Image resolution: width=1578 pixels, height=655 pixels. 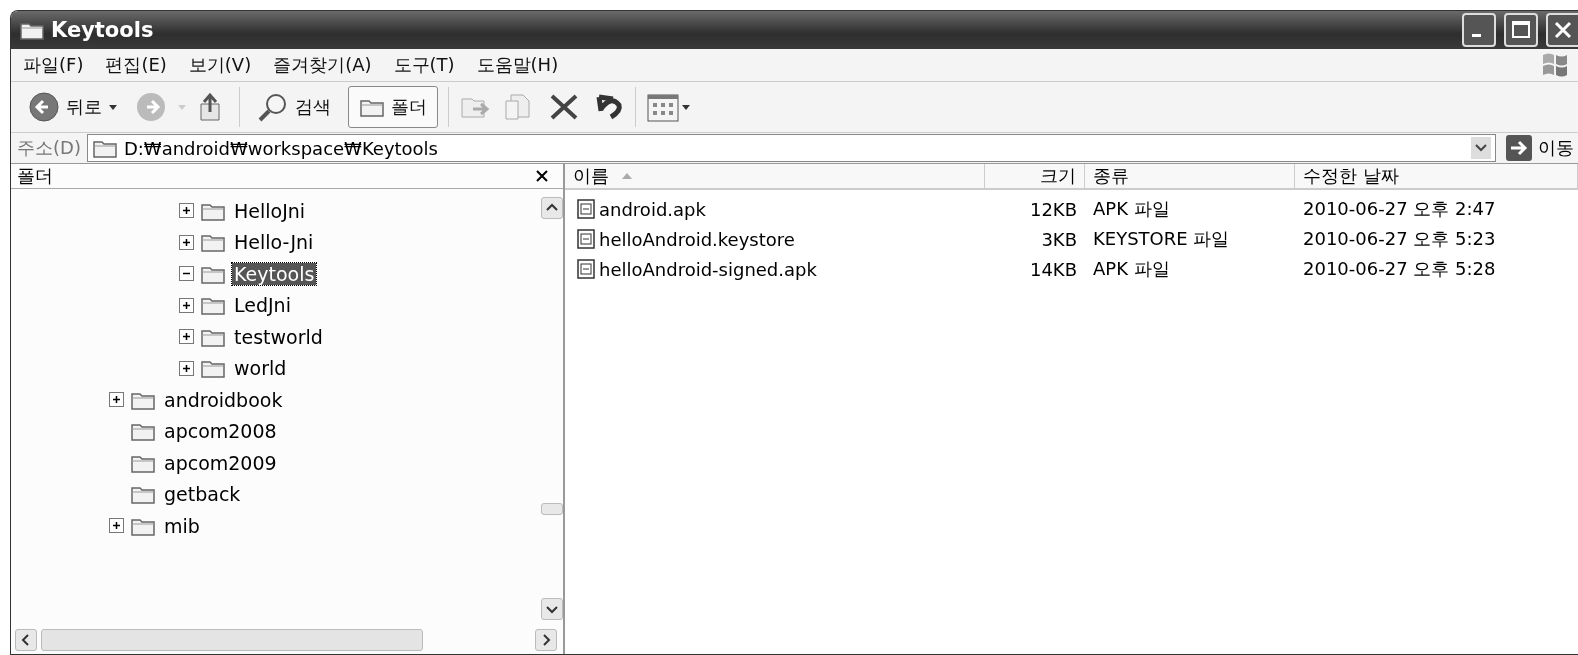 What do you see at coordinates (552, 609) in the screenshot?
I see `scroll-down-button` at bounding box center [552, 609].